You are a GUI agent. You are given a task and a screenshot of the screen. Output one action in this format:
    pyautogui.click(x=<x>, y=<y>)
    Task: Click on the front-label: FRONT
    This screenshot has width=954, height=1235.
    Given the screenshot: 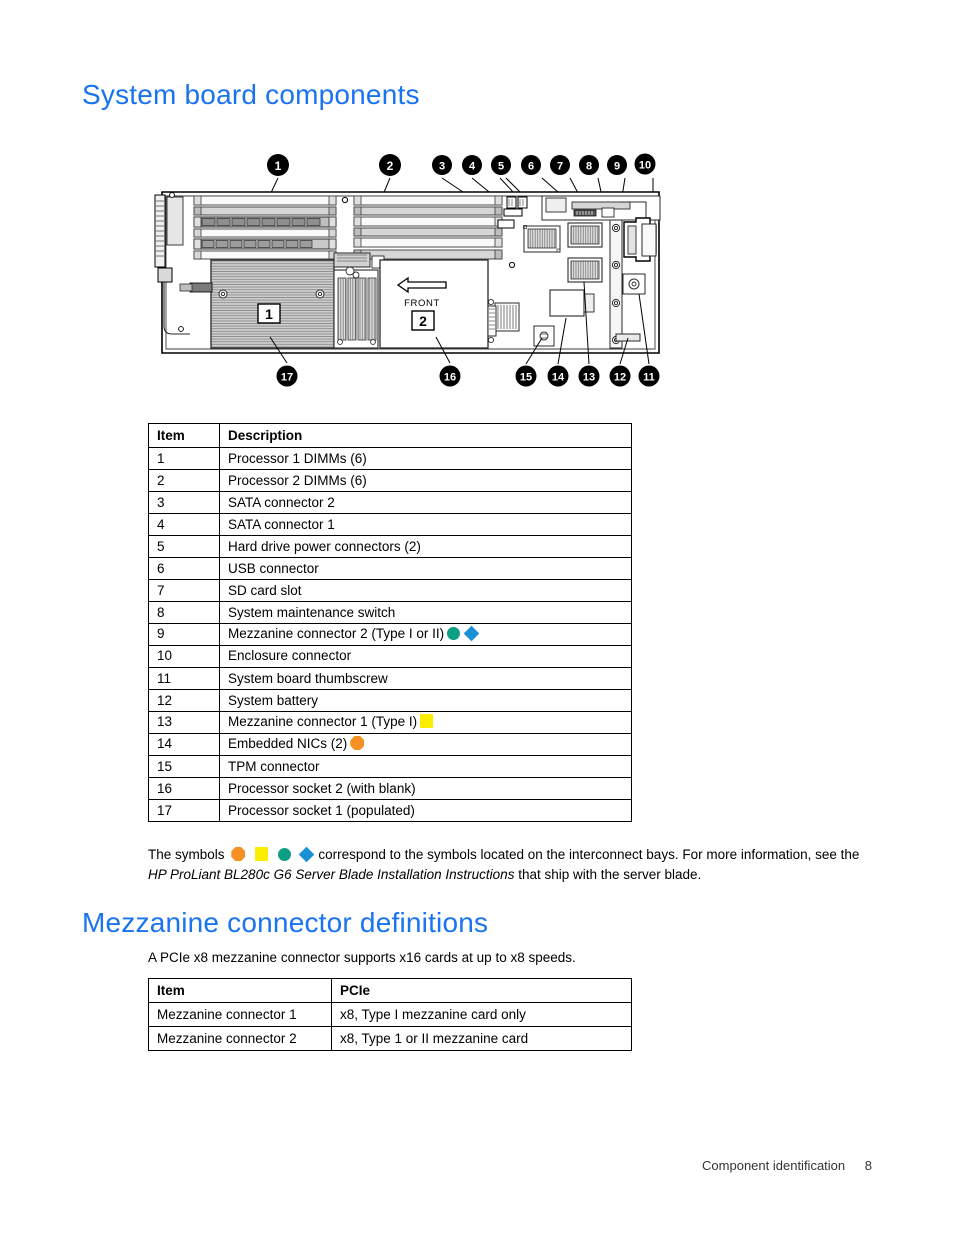 What is the action you would take?
    pyautogui.click(x=422, y=303)
    